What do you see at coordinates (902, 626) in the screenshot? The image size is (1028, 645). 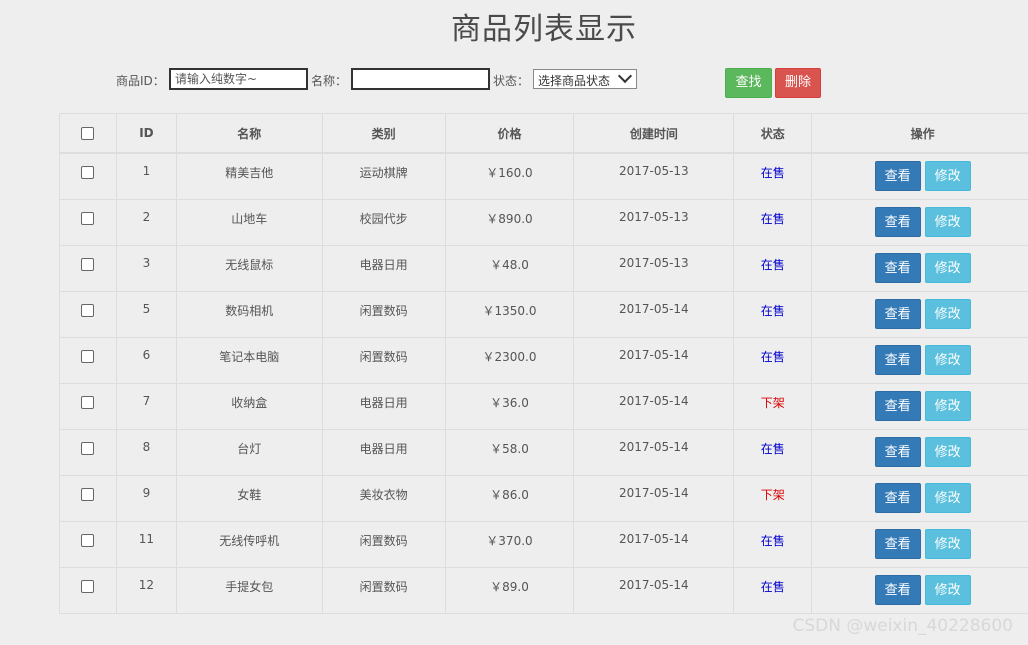 I see `watermark: CSDN @weixin_40228600` at bounding box center [902, 626].